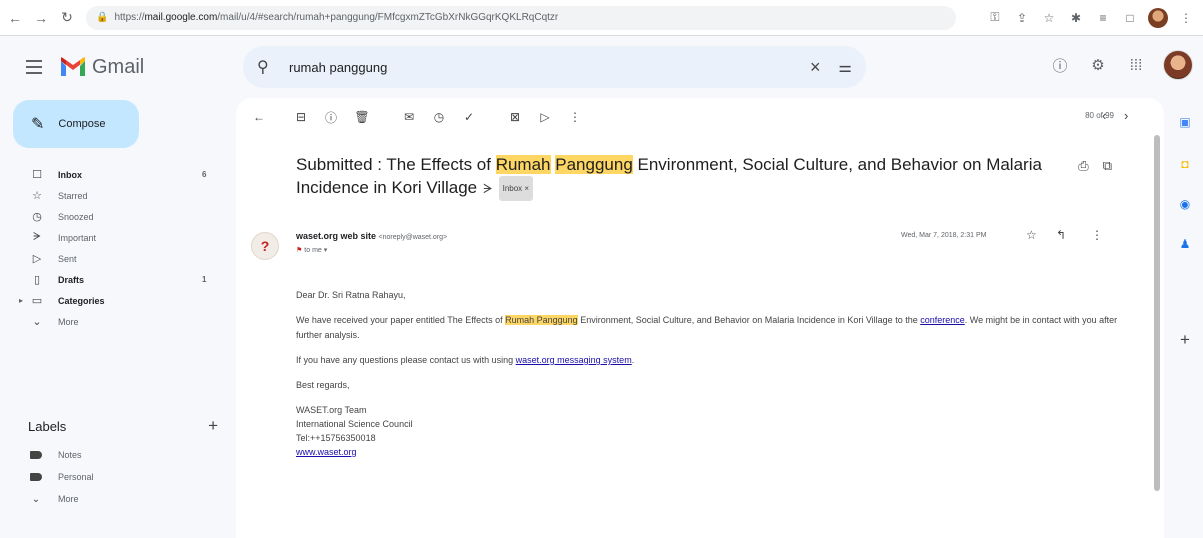 Image resolution: width=1203 pixels, height=538 pixels. Describe the element at coordinates (82, 124) in the screenshot. I see `compose-label: Compose` at that location.